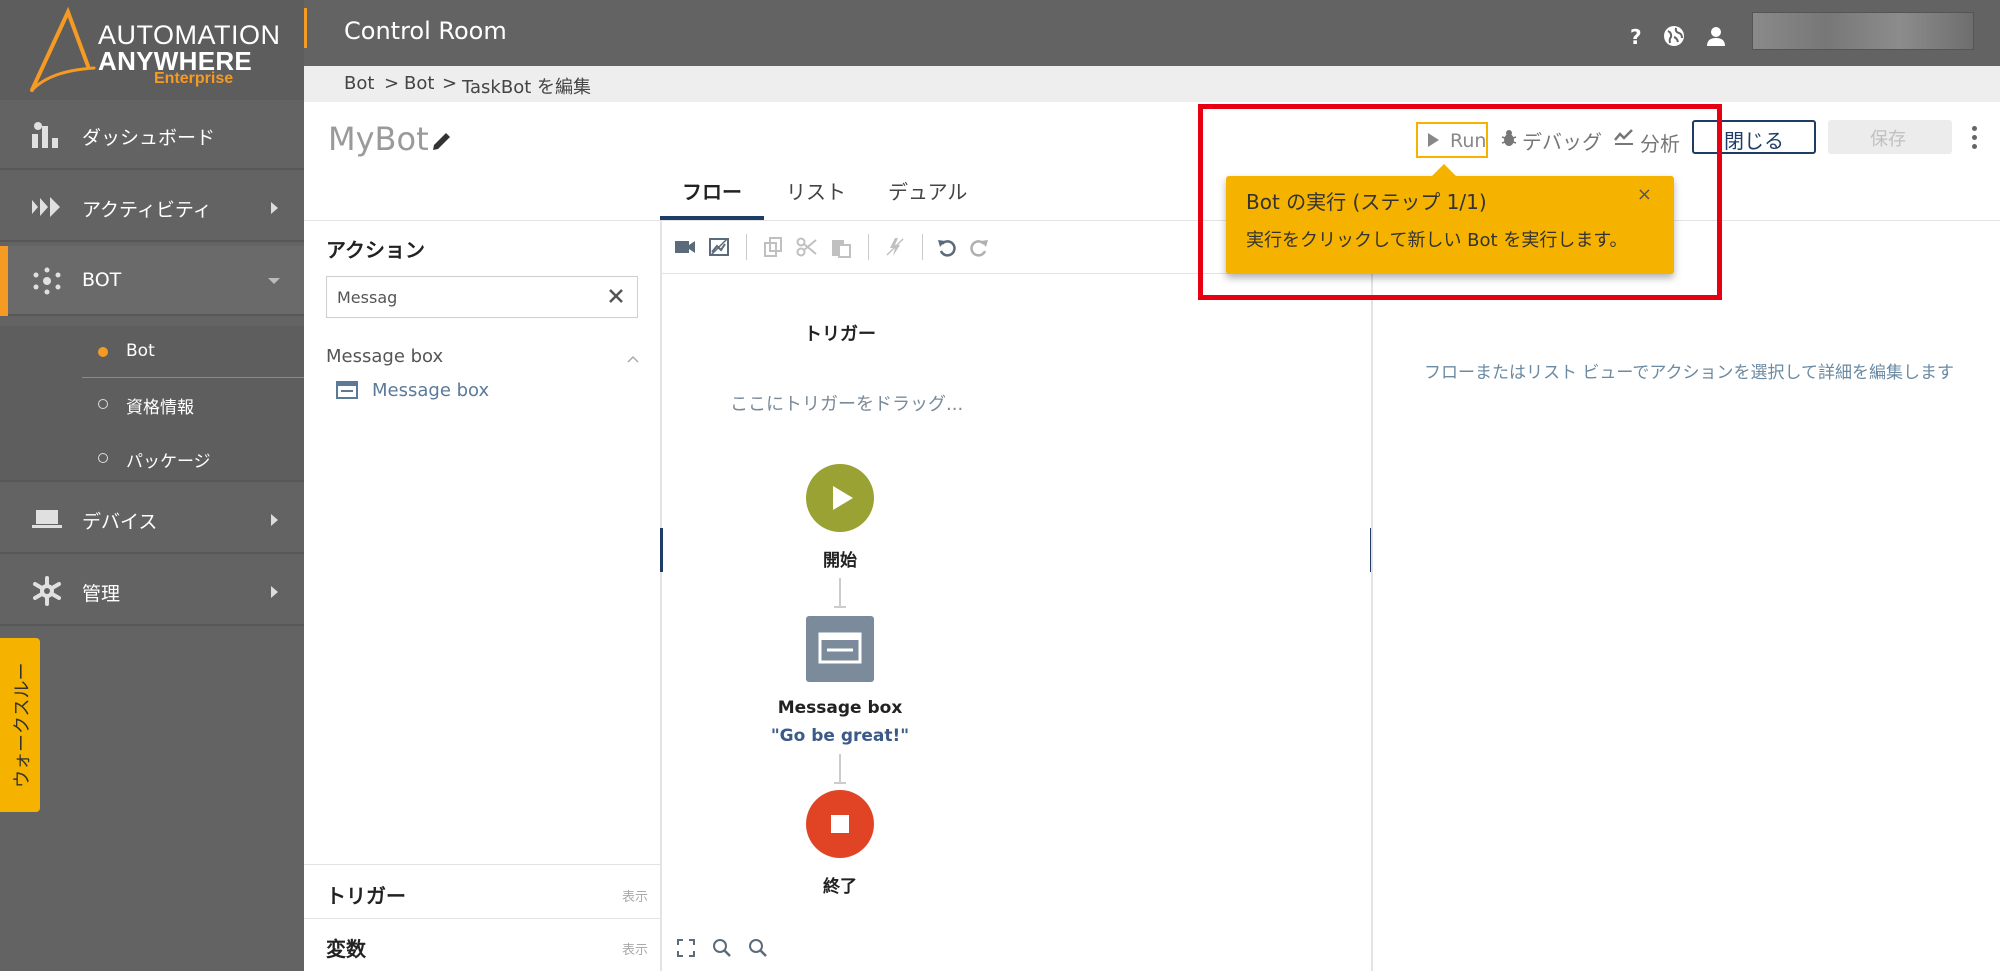 Image resolution: width=2000 pixels, height=971 pixels. I want to click on sidebar-item-label: アクティビティ, so click(147, 210).